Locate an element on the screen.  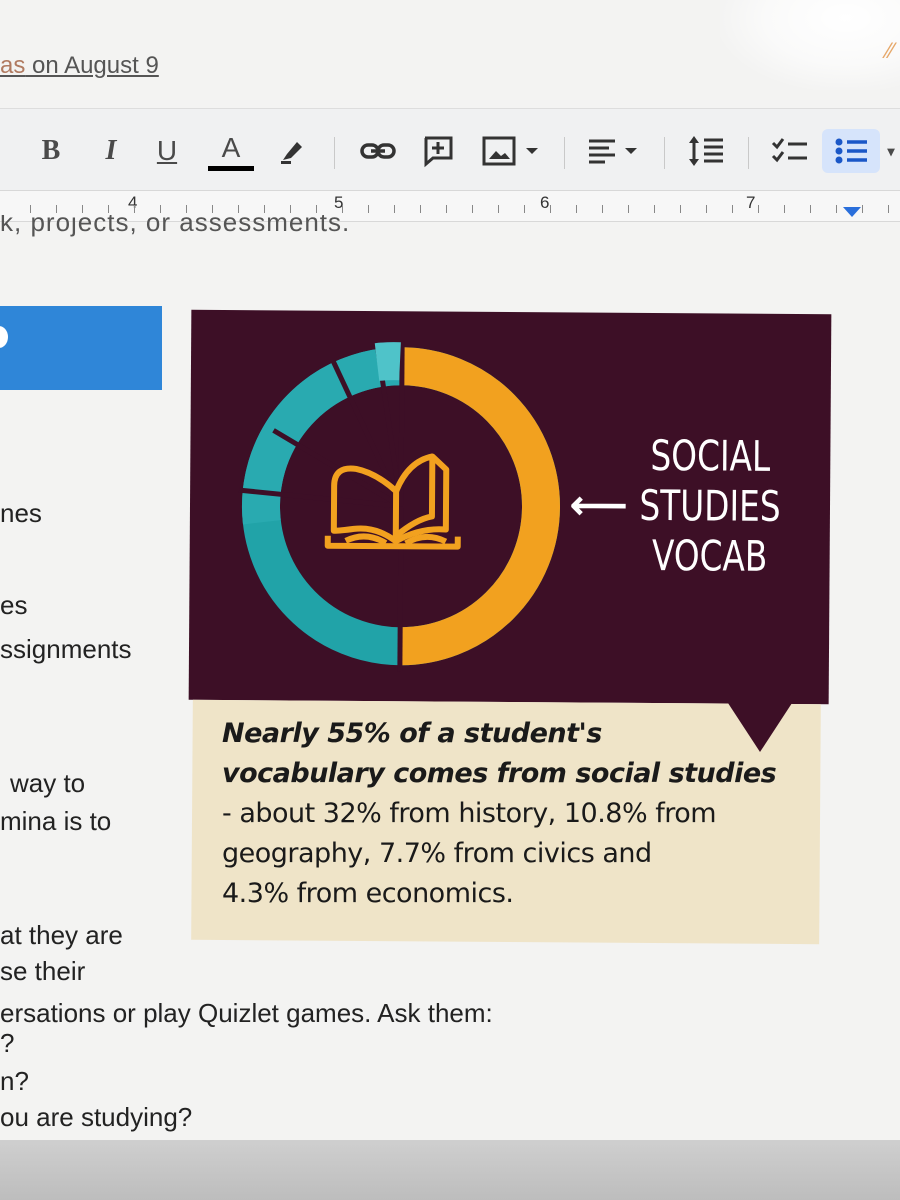
last-edit-link: as on August 9 is located at coordinates (79, 66).